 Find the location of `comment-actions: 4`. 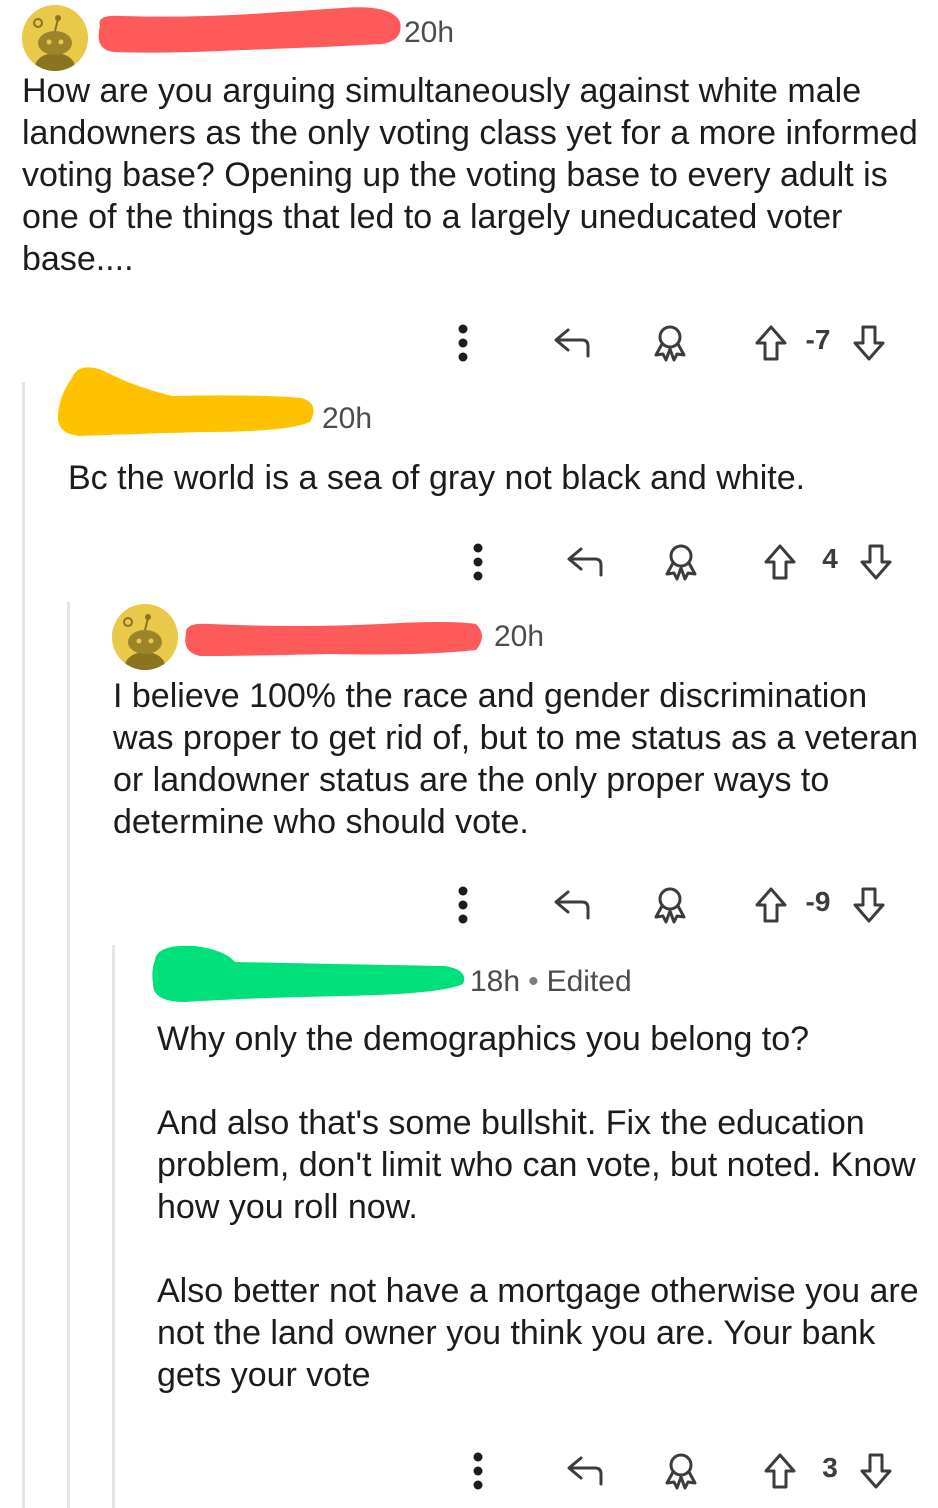

comment-actions: 4 is located at coordinates (690, 562).